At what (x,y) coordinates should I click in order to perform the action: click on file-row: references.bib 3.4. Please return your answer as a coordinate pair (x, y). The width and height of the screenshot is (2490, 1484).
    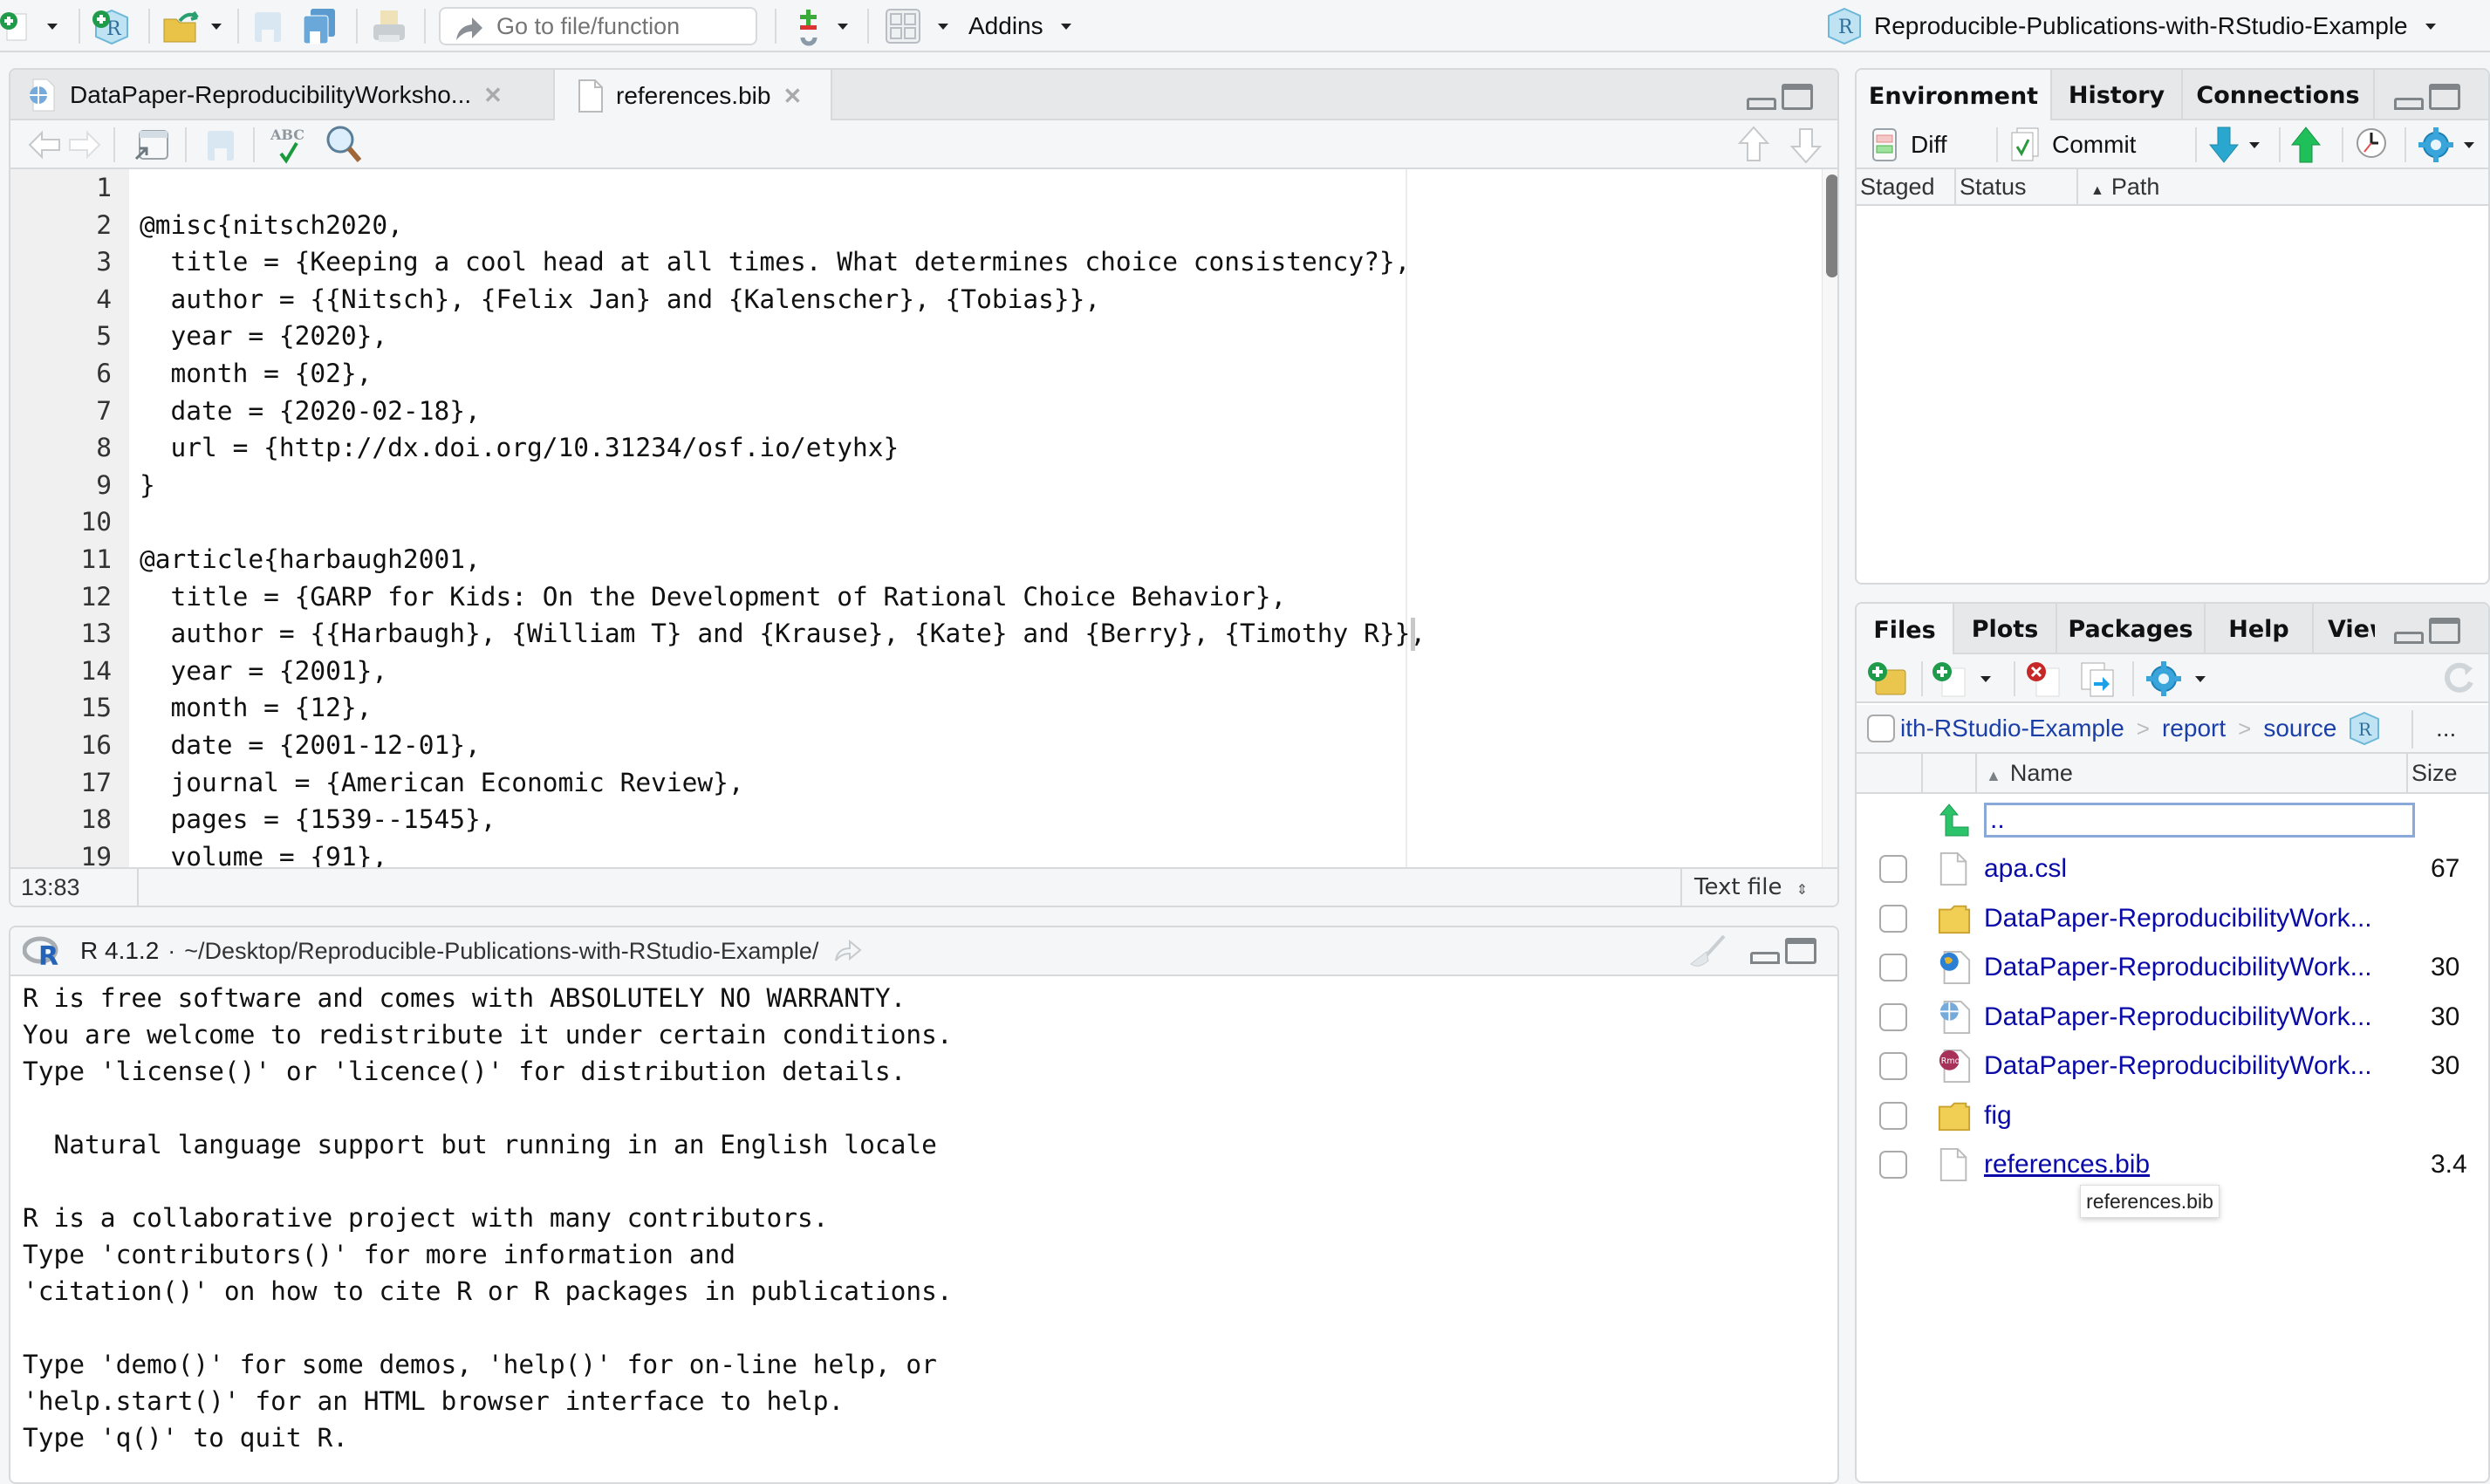
    Looking at the image, I should click on (2172, 1164).